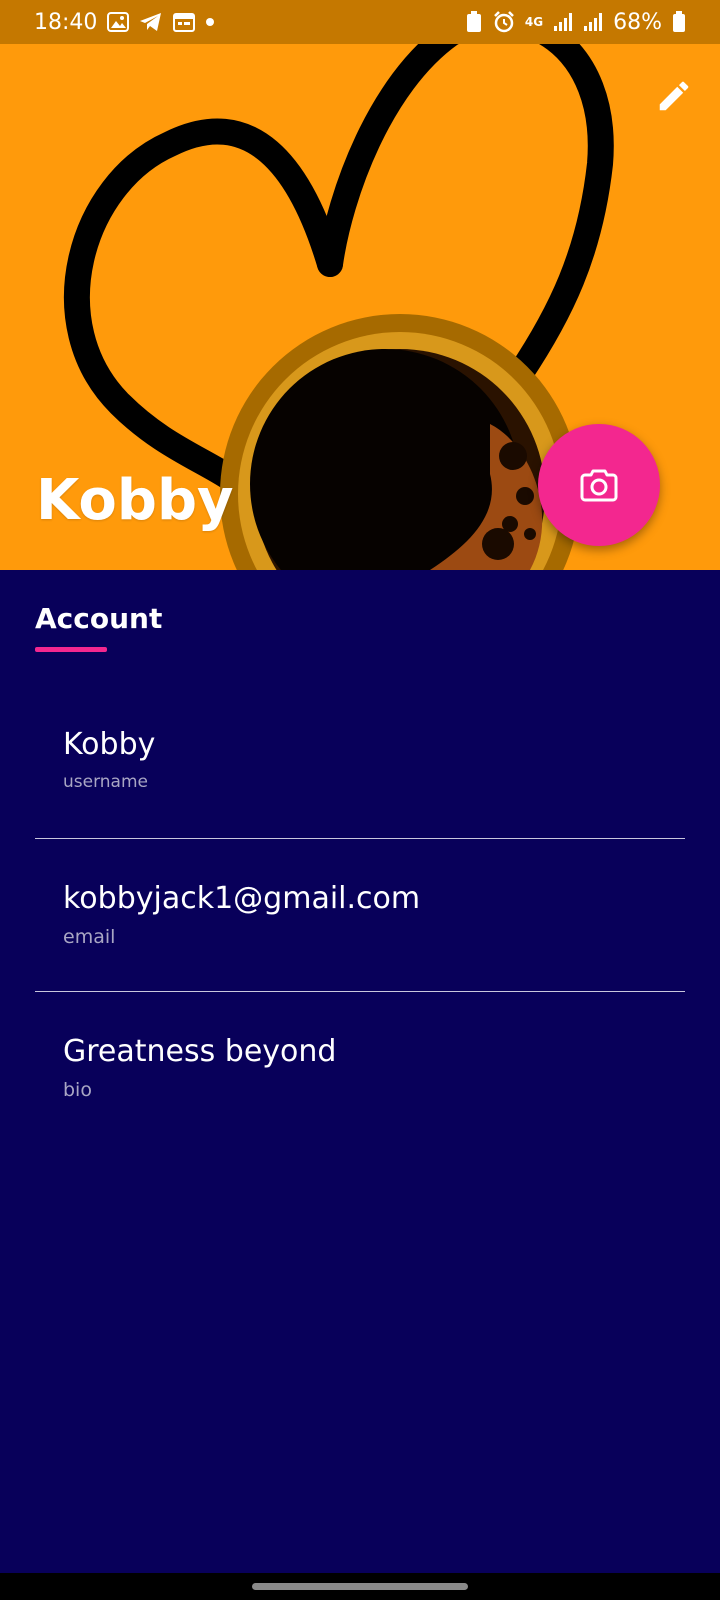 This screenshot has height=1600, width=720. What do you see at coordinates (210, 22) in the screenshot?
I see `more-notifications-dot-icon` at bounding box center [210, 22].